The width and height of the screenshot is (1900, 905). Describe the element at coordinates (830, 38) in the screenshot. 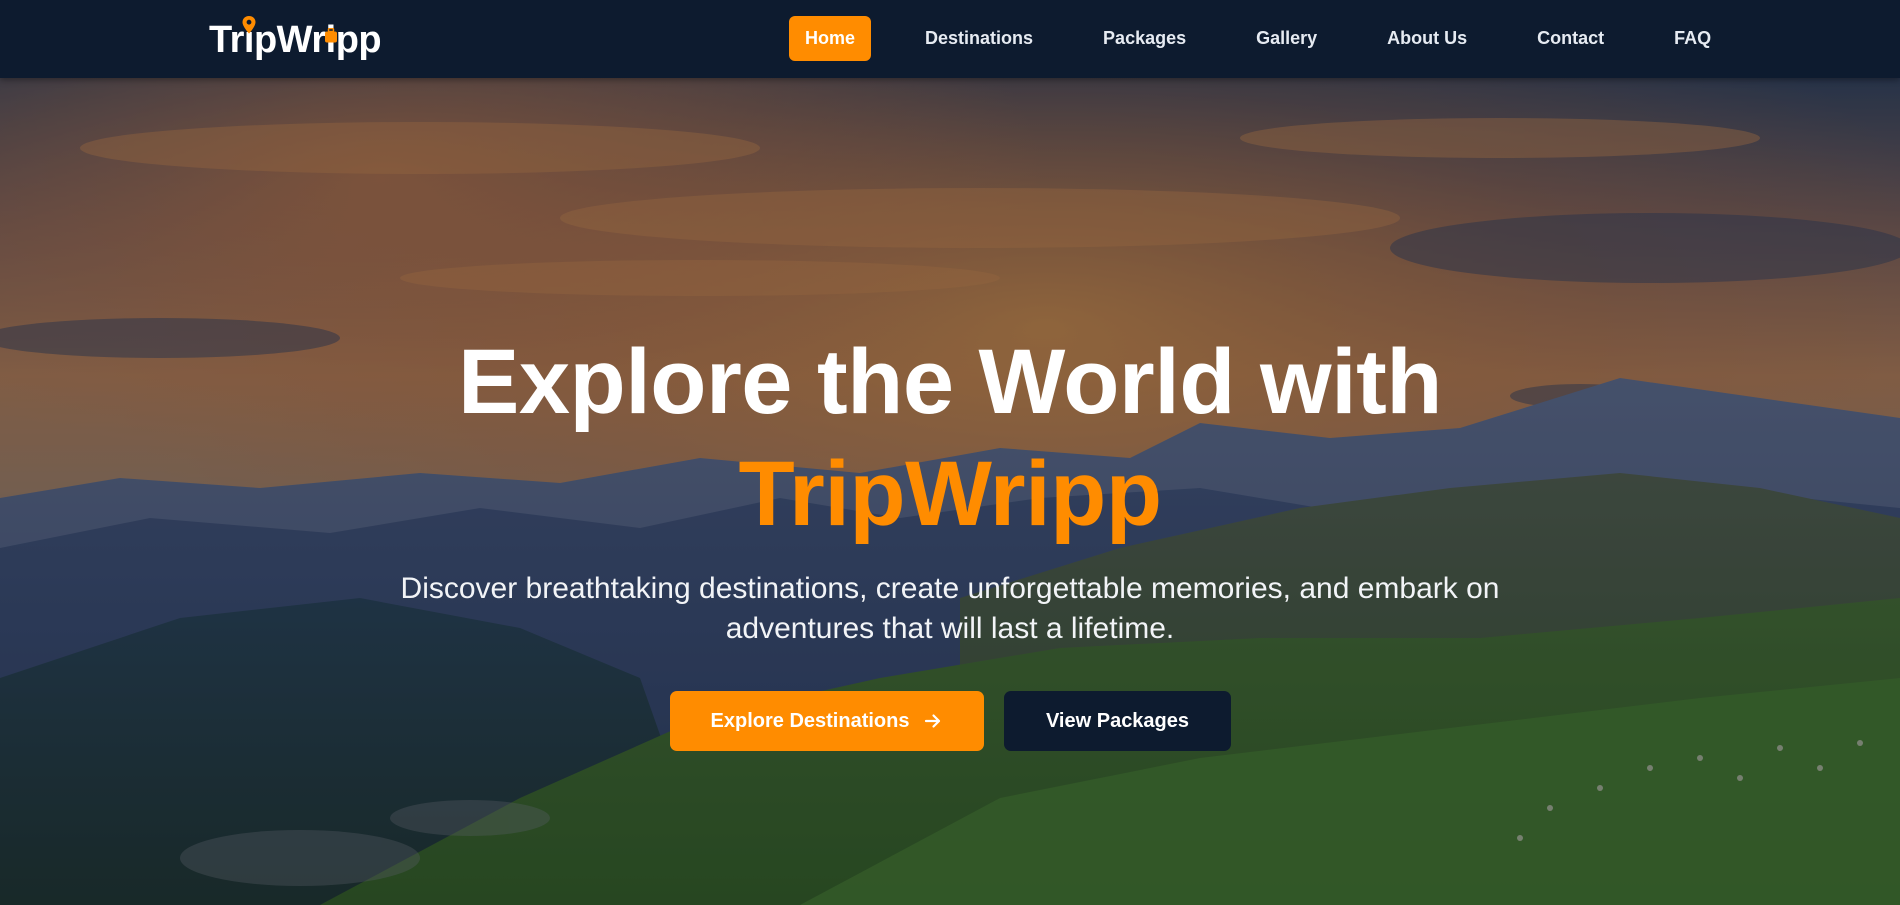

I see `nav-home: Home` at that location.